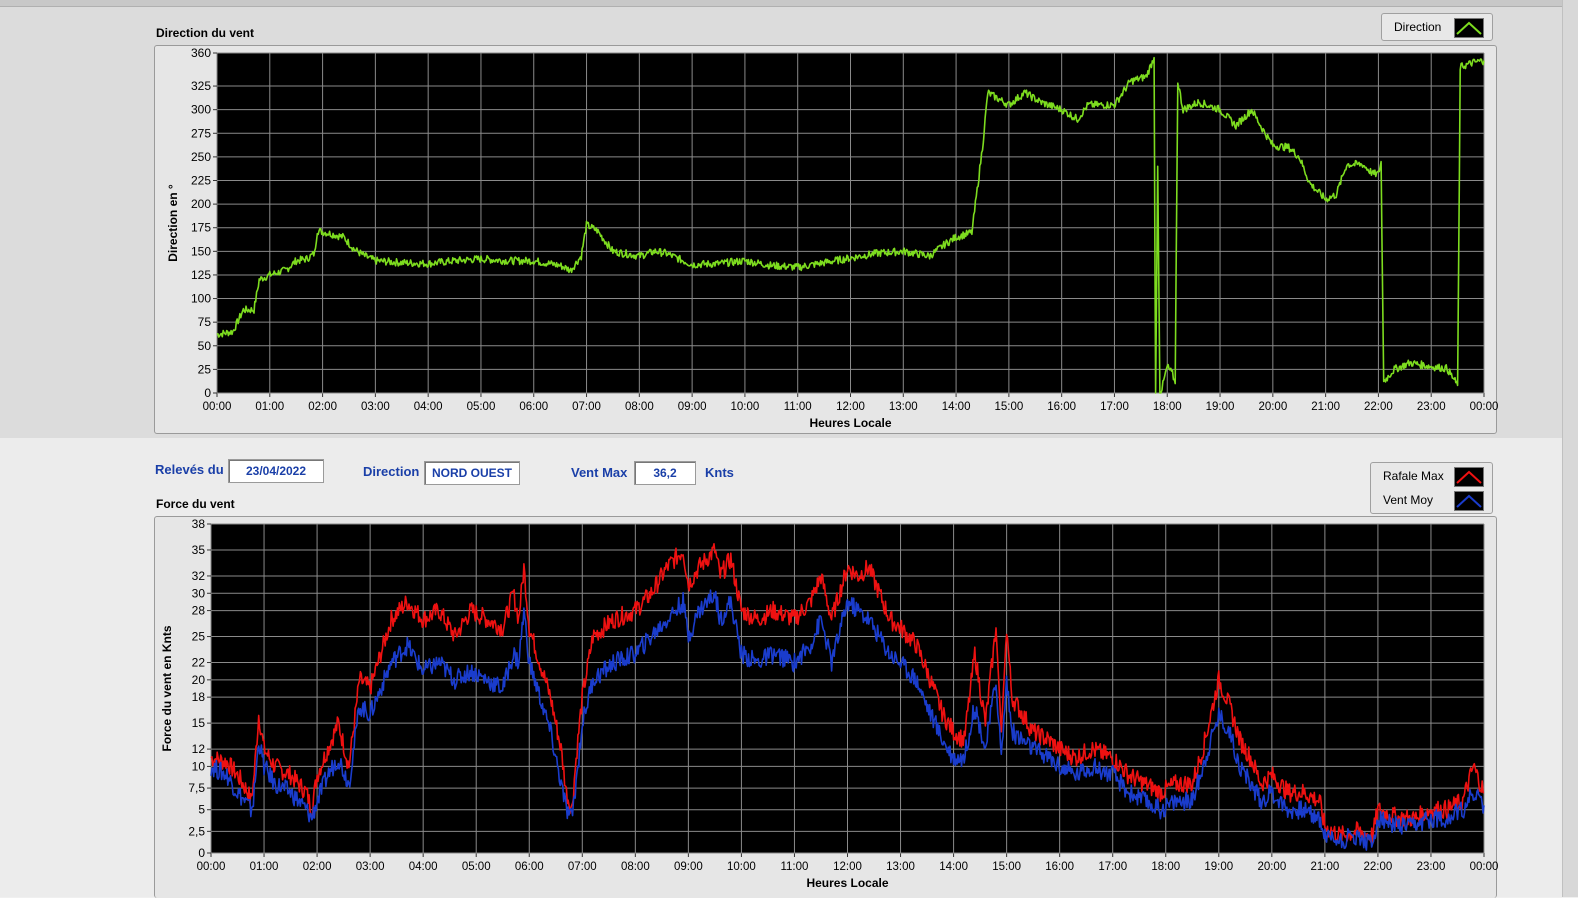  I want to click on direction-label: Direction, so click(391, 471).